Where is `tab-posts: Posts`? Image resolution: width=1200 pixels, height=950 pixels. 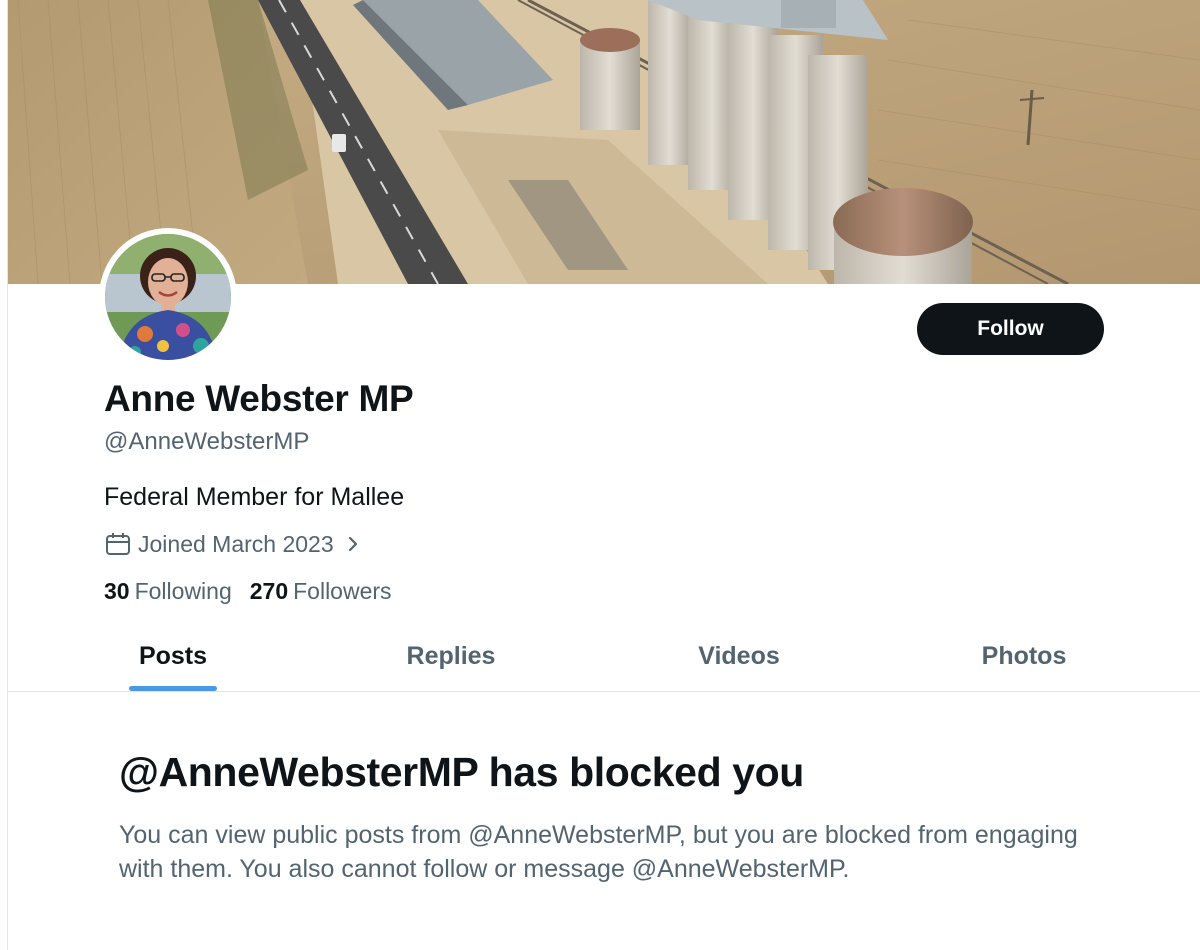 tab-posts: Posts is located at coordinates (173, 656).